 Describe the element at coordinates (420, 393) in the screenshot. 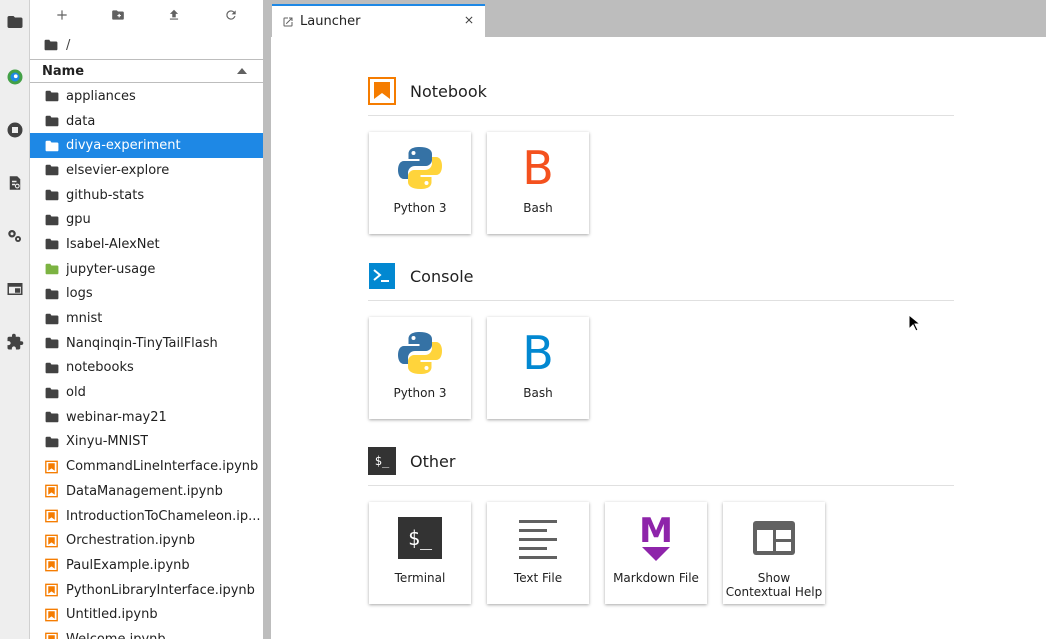

I see `card-label: Python 3` at that location.